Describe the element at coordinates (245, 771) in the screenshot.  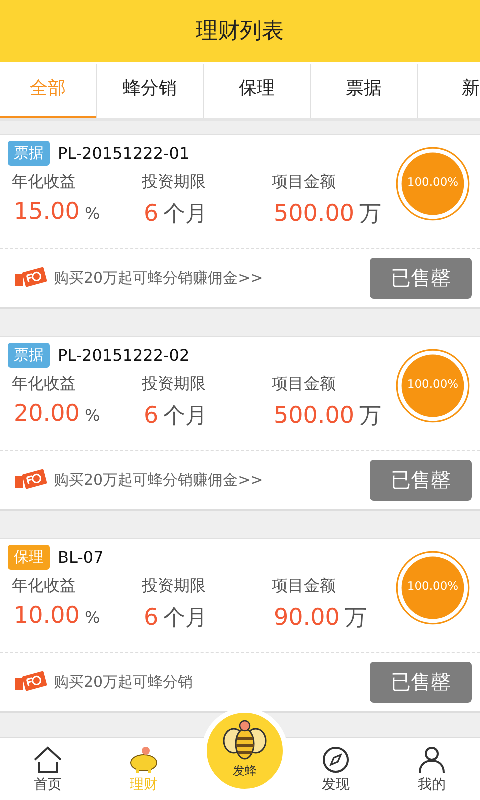
I see `nav-label: 发蜂` at that location.